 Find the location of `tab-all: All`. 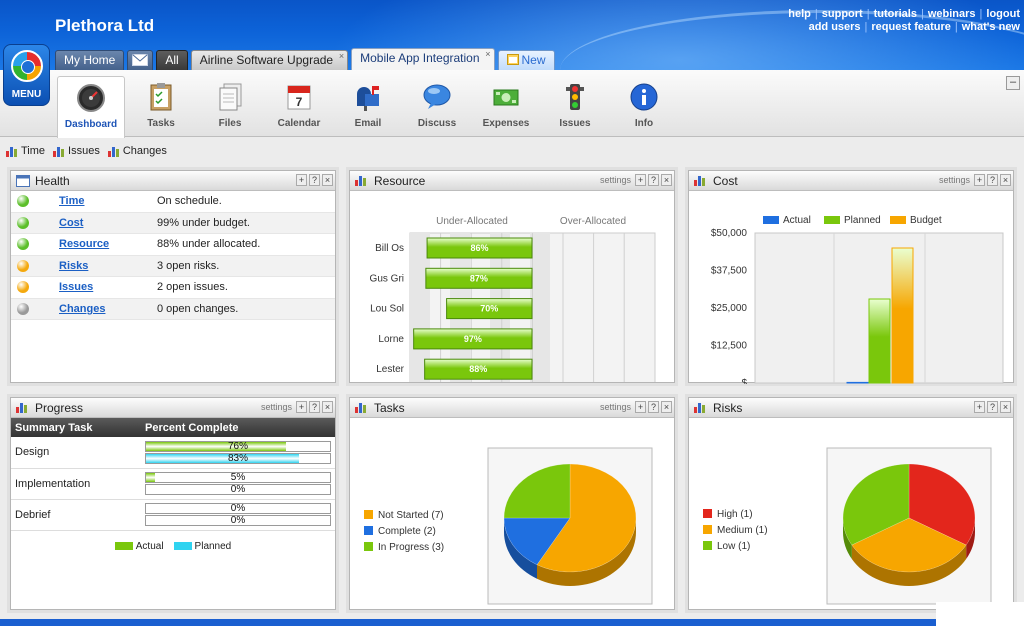

tab-all: All is located at coordinates (172, 60).